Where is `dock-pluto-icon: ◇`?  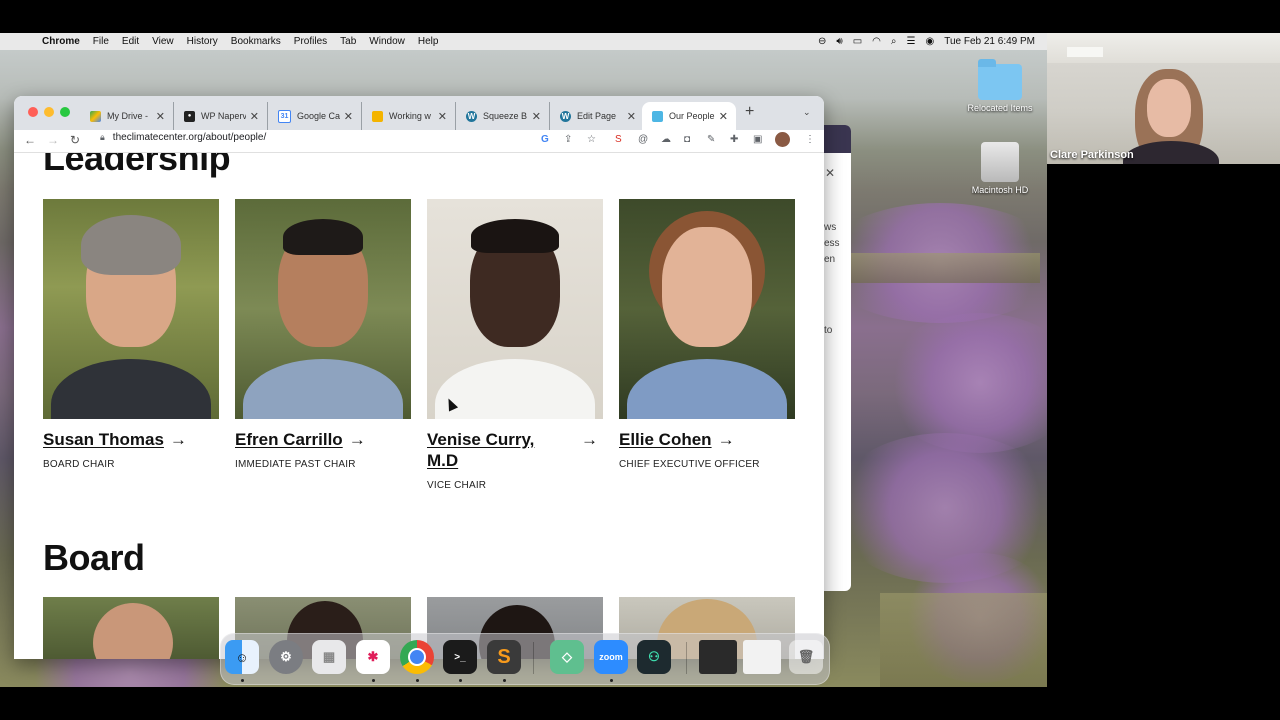
dock-pluto-icon: ◇ is located at coordinates (567, 657).